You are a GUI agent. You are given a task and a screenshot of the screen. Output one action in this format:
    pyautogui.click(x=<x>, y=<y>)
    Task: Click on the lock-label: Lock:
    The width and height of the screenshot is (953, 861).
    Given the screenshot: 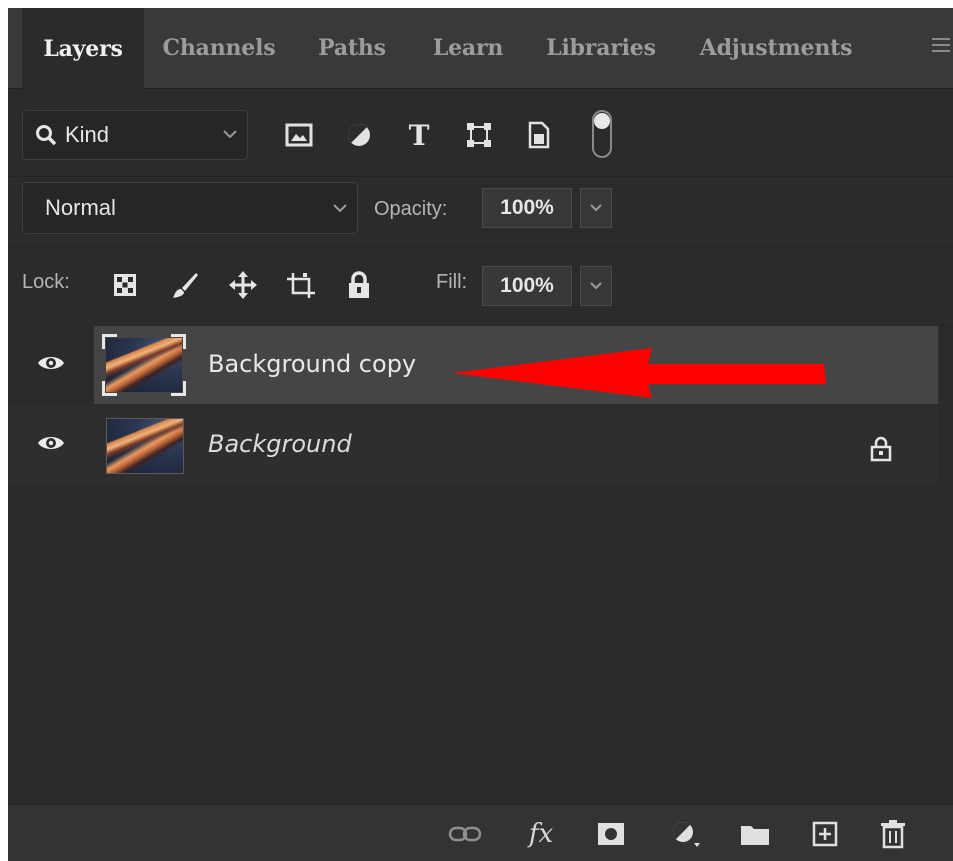 What is the action you would take?
    pyautogui.click(x=46, y=282)
    